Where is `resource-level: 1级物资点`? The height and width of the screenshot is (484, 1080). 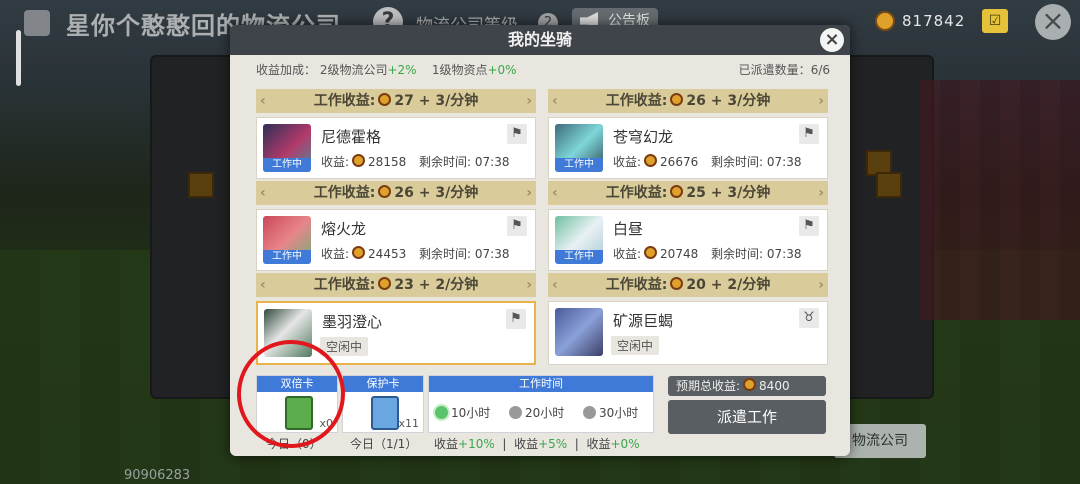
resource-level: 1级物资点 is located at coordinates (459, 70).